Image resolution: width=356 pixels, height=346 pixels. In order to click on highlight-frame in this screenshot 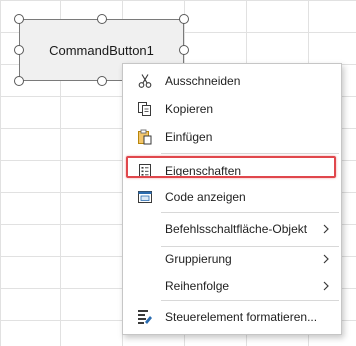, I will do `click(231, 167)`.